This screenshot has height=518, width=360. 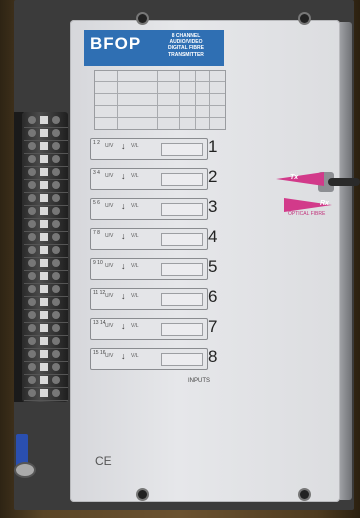 What do you see at coordinates (99, 323) in the screenshot?
I see `channel-pins: 13 14` at bounding box center [99, 323].